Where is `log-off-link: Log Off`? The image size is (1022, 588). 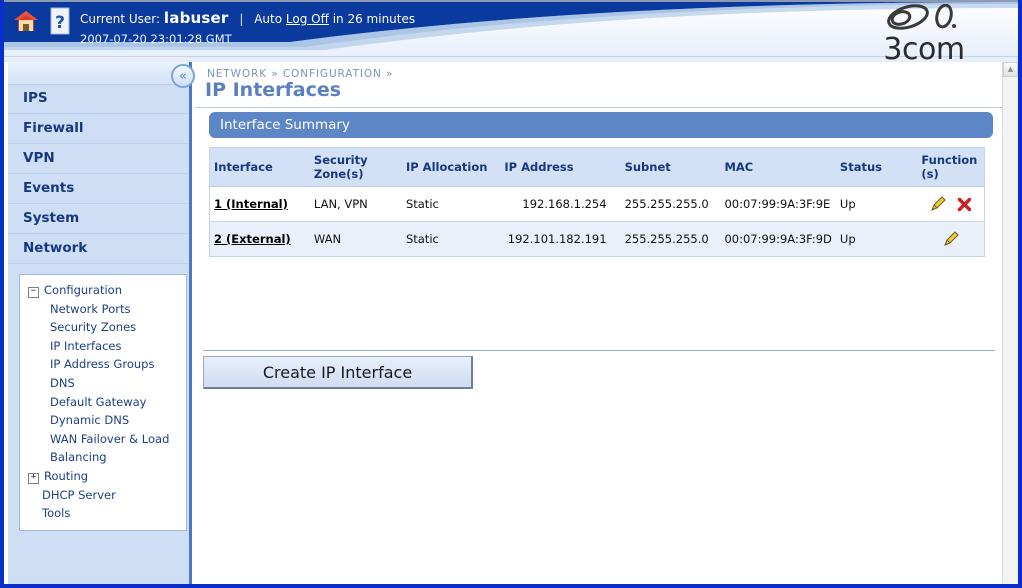 log-off-link: Log Off is located at coordinates (307, 19).